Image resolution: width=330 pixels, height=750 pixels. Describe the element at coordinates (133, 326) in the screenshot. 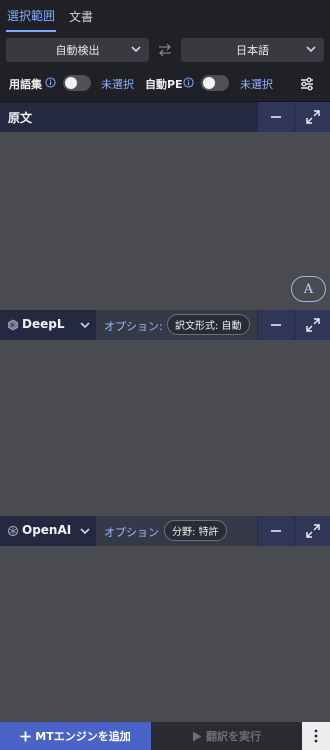

I see `engine-options-label: オプション:` at that location.